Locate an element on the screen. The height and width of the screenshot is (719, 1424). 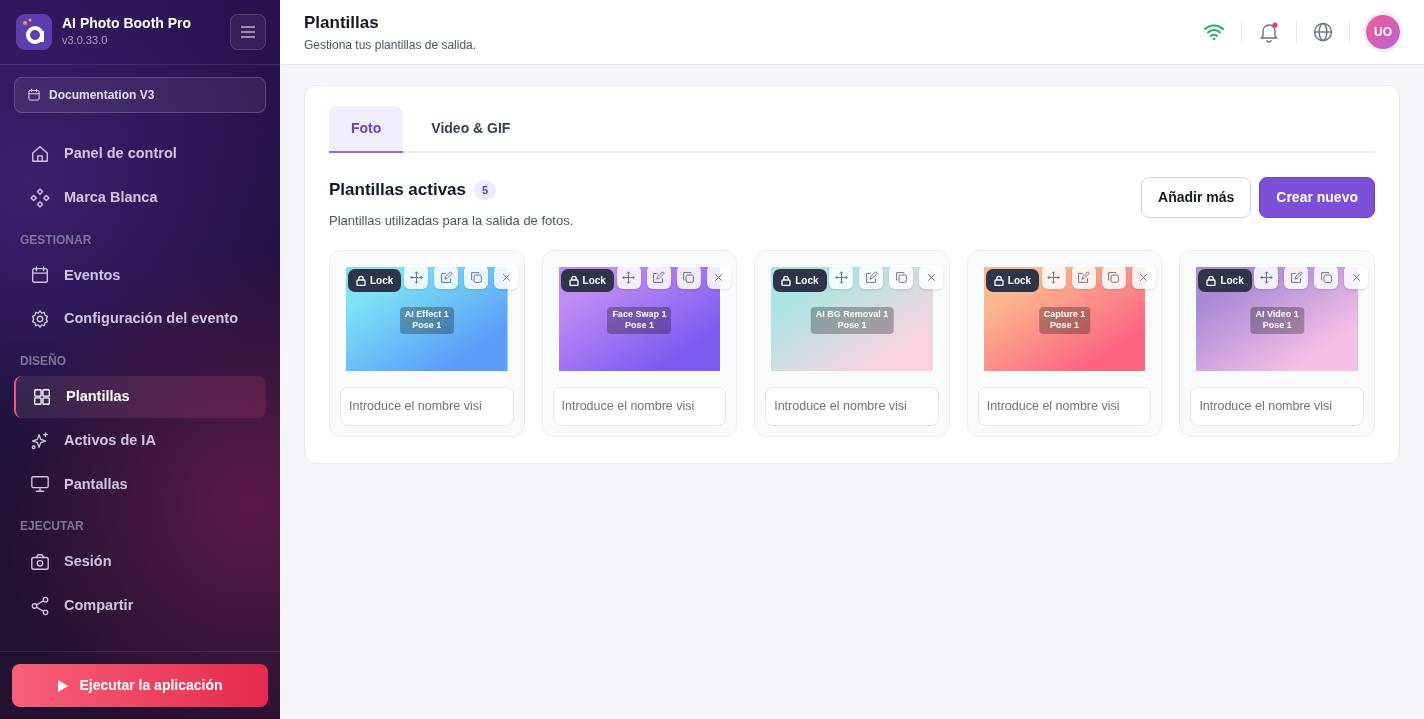
camera-icon is located at coordinates (40, 562).